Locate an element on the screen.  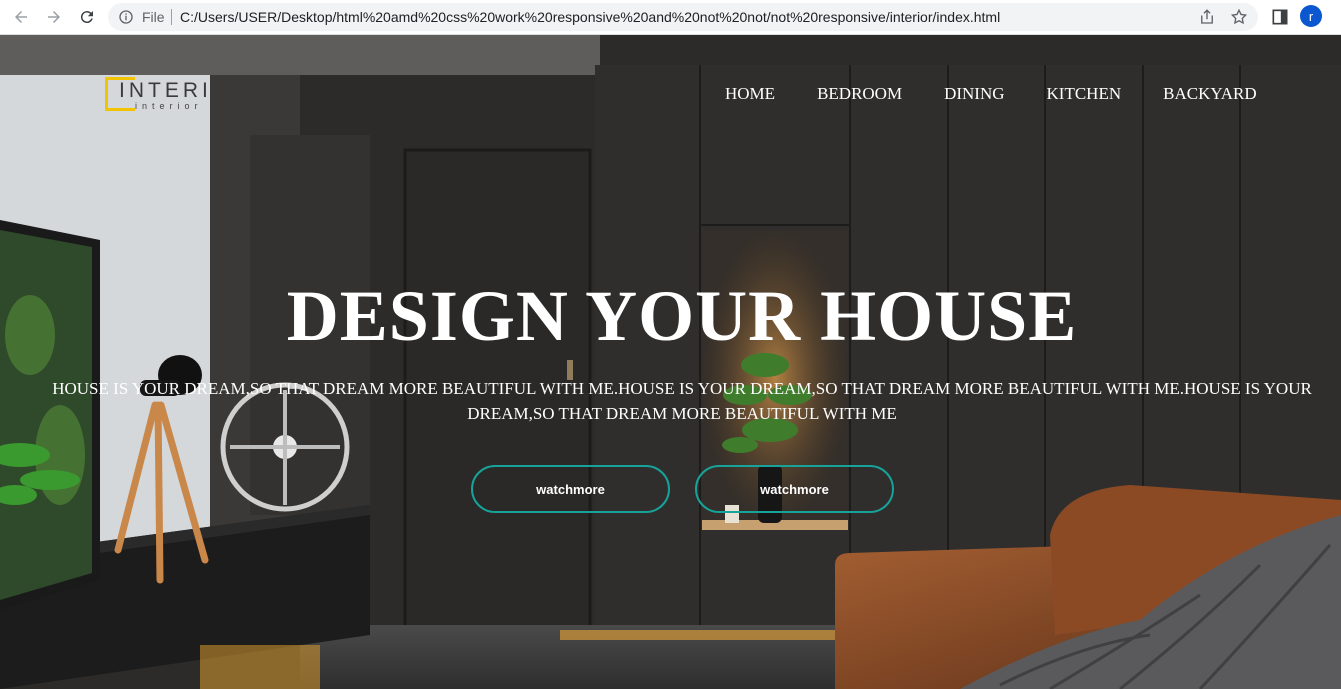
arrow-right-icon is located at coordinates (54, 17).